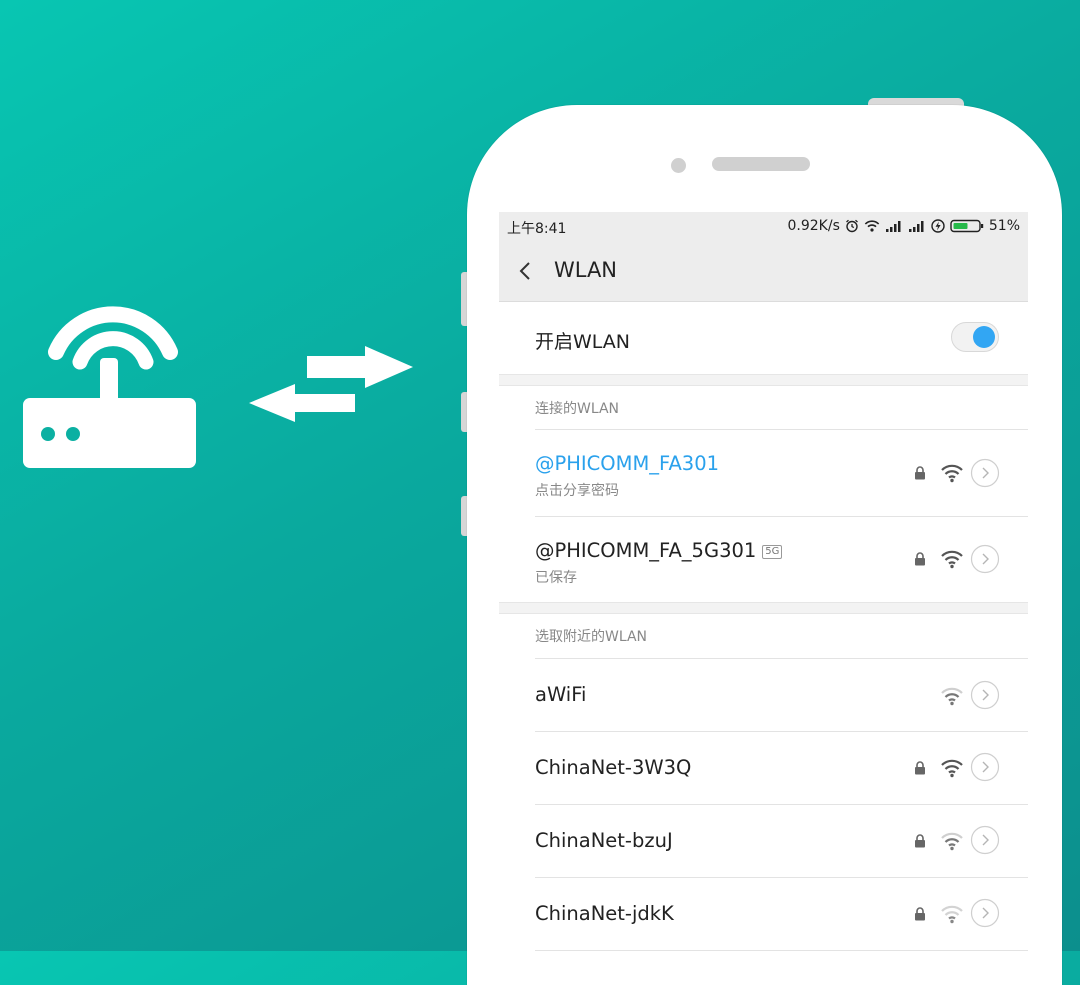 The height and width of the screenshot is (985, 1080). I want to click on charging-icon, so click(938, 226).